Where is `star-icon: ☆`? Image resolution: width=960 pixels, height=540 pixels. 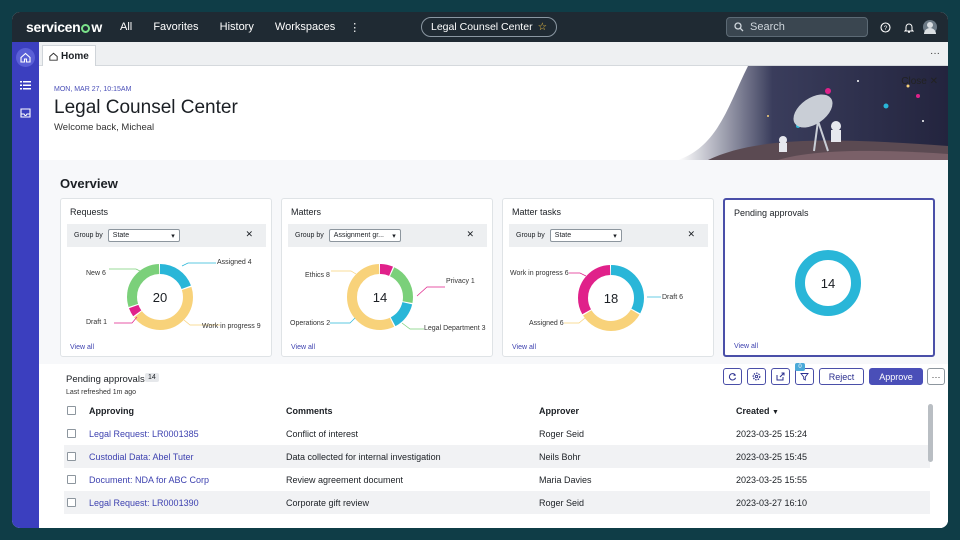 star-icon: ☆ is located at coordinates (542, 27).